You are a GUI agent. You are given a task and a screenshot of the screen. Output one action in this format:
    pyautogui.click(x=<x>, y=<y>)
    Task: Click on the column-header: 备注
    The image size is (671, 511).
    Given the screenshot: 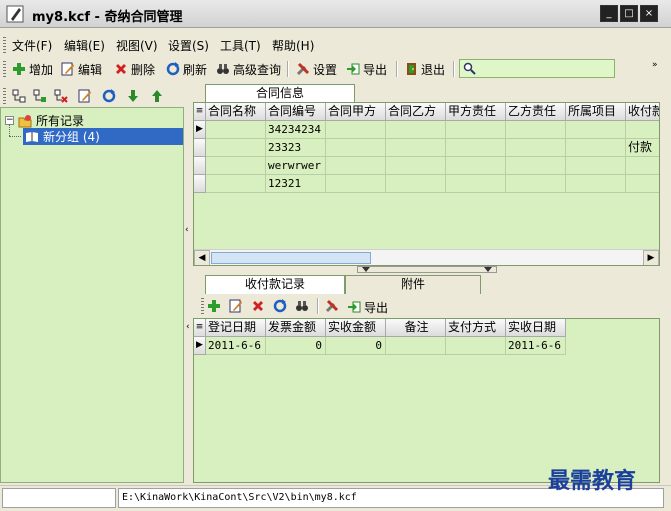 What is the action you would take?
    pyautogui.click(x=416, y=328)
    